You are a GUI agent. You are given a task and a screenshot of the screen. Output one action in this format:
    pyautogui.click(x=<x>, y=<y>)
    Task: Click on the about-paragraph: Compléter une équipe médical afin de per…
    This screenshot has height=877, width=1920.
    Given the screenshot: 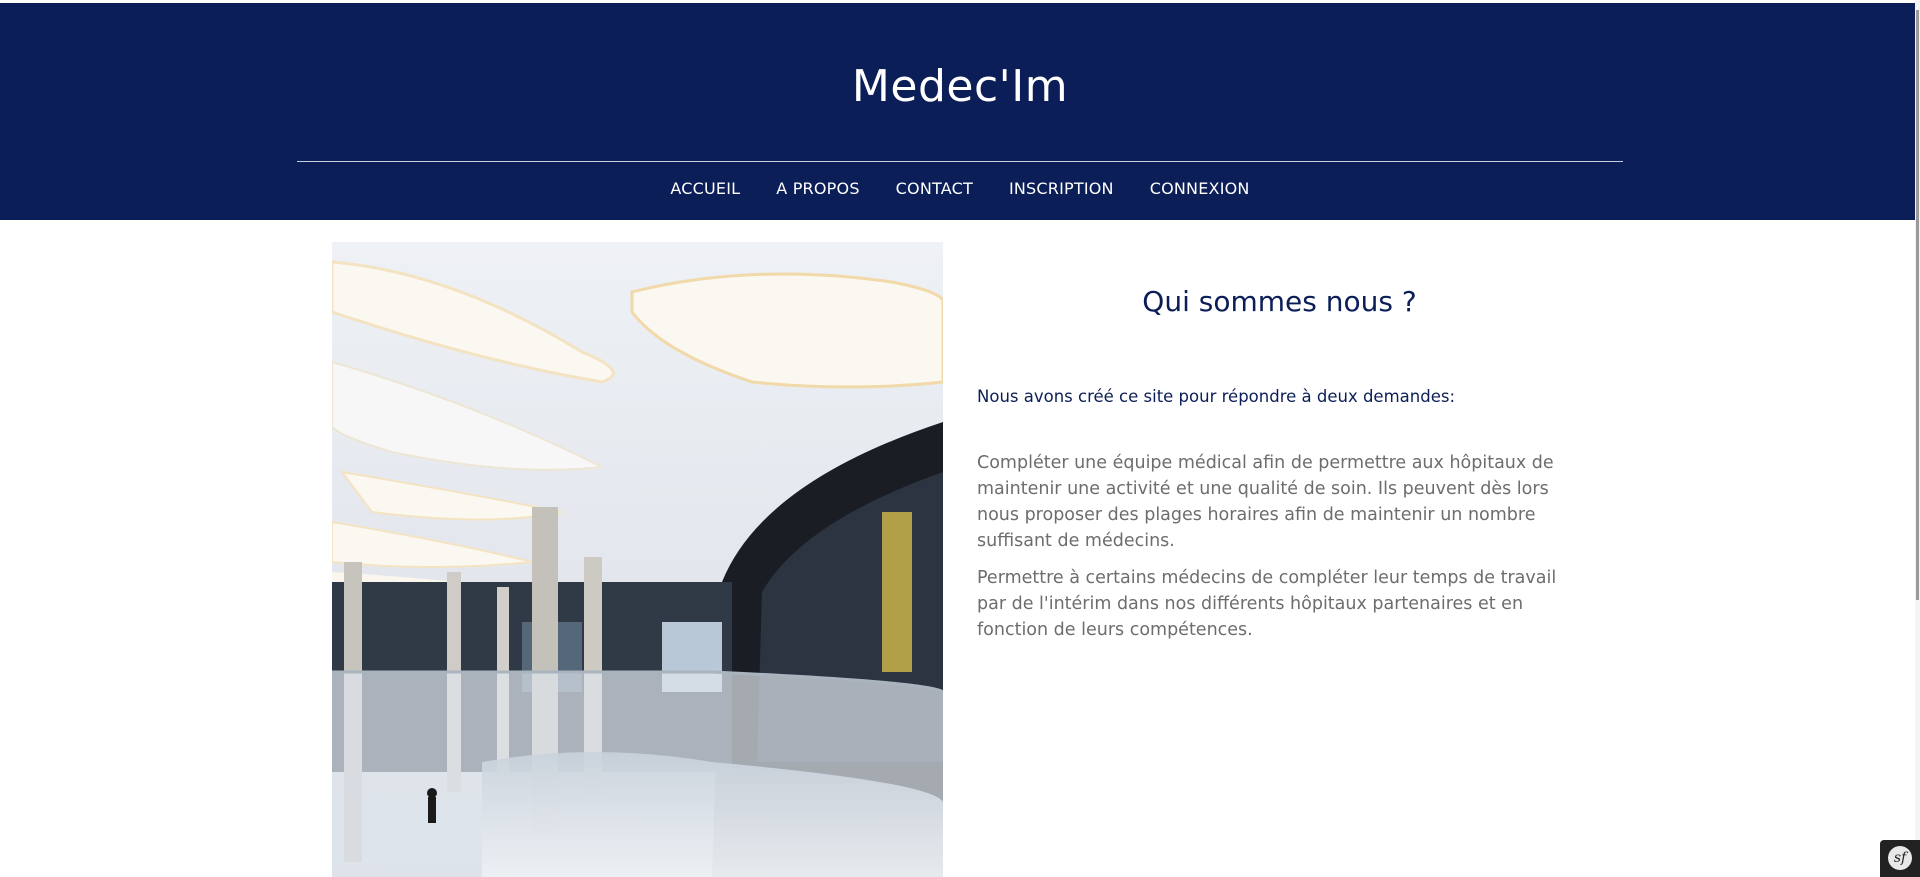 What is the action you would take?
    pyautogui.click(x=1265, y=502)
    